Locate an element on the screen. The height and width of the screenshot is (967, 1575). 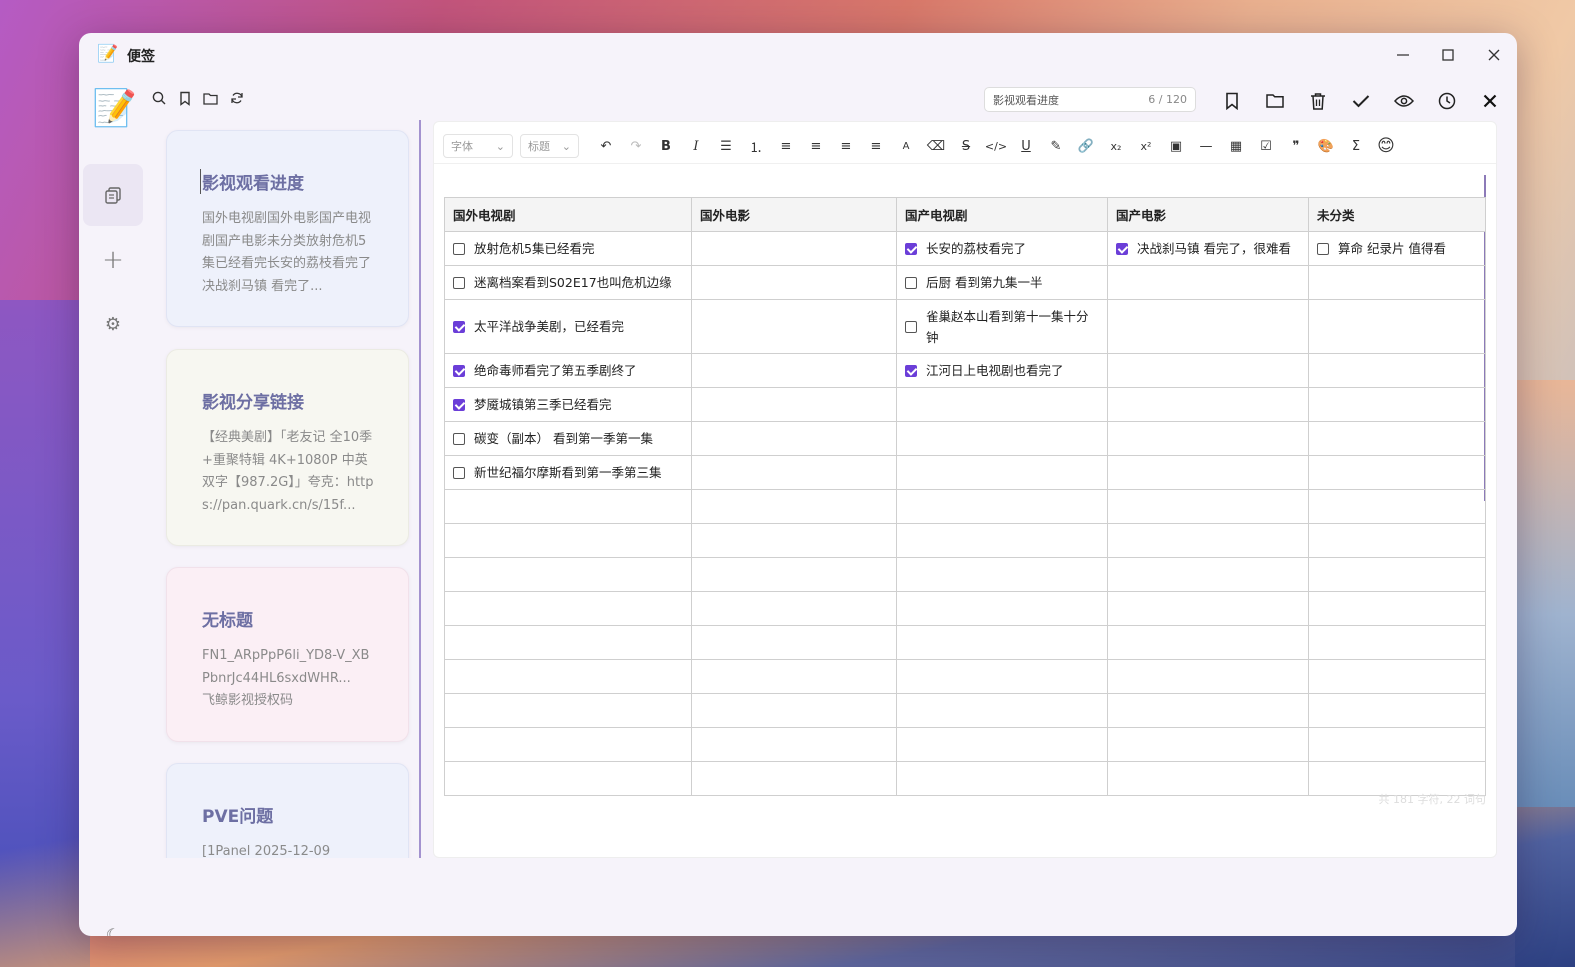
bookmark-filter-button is located at coordinates (184, 98).